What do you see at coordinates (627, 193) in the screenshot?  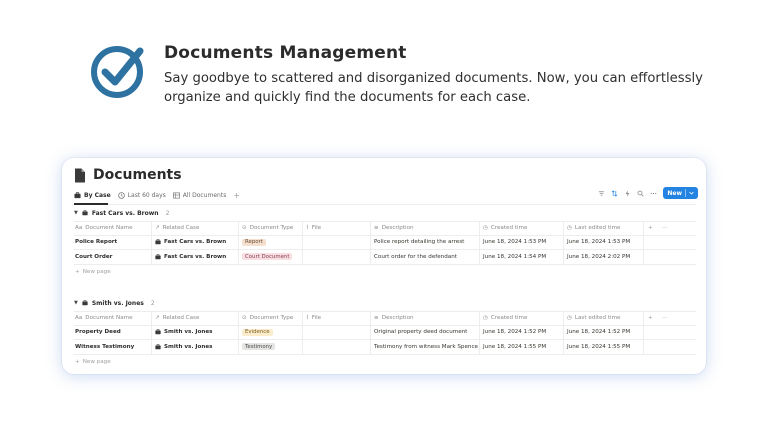 I see `lightning-icon` at bounding box center [627, 193].